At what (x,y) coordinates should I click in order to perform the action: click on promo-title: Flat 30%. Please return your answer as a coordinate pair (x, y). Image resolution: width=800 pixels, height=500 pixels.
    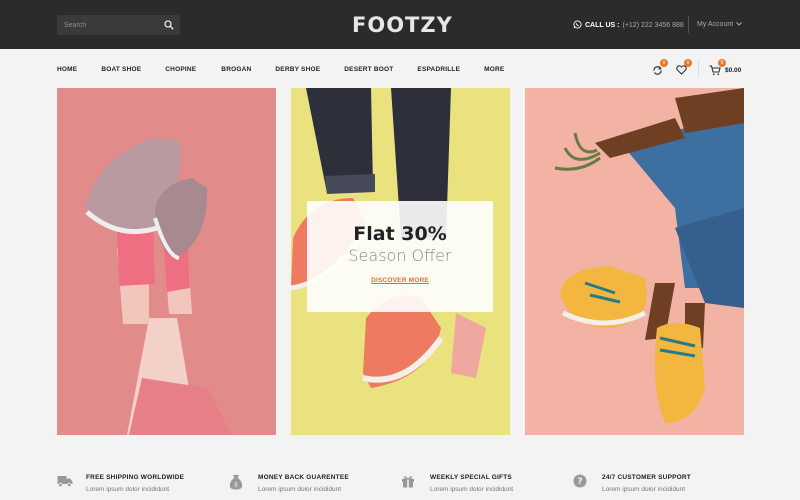
    Looking at the image, I should click on (400, 234).